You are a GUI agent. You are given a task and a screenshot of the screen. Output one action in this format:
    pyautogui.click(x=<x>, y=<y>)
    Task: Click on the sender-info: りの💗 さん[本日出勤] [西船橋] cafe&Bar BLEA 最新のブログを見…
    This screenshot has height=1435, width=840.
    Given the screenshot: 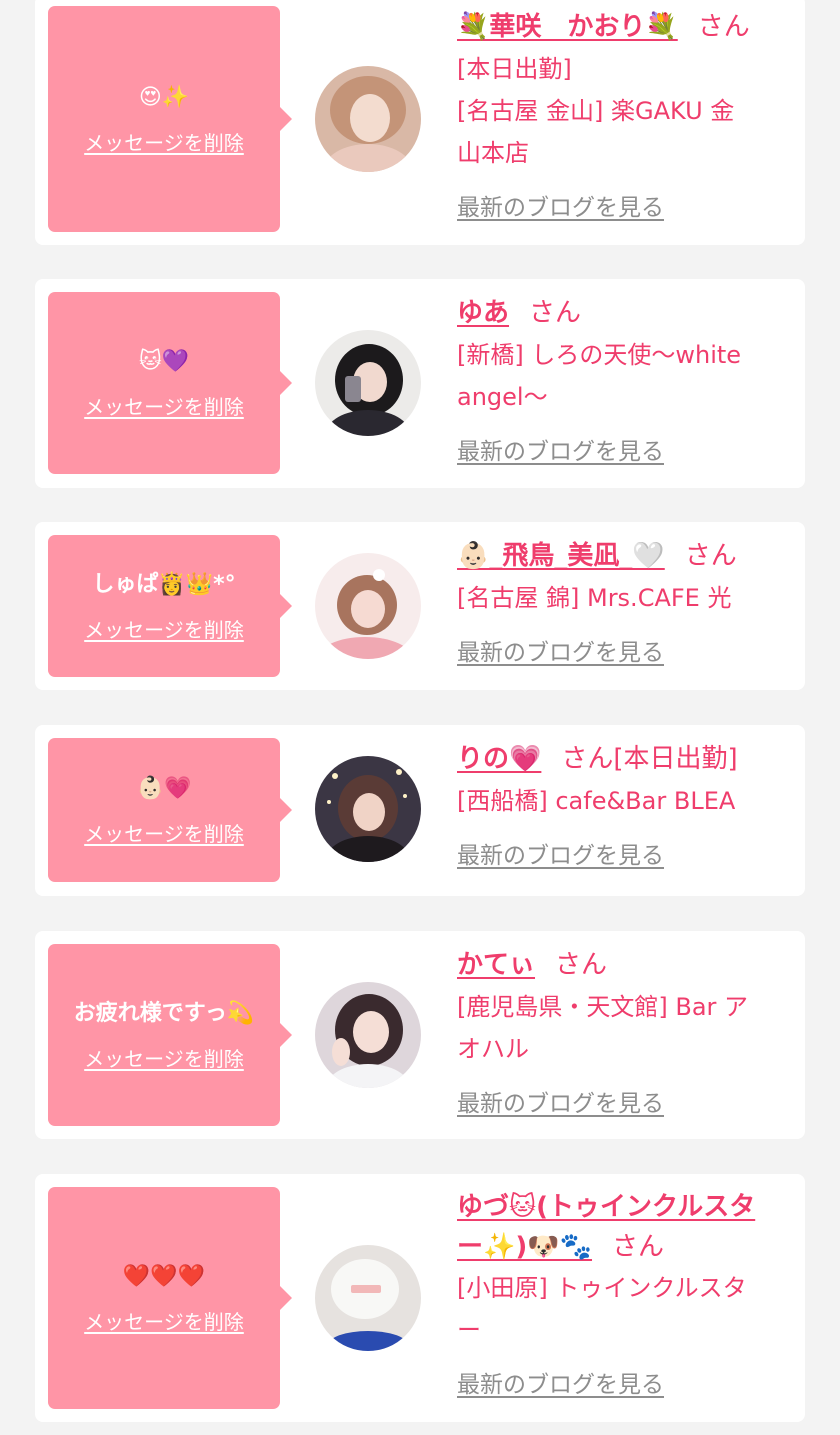 What is the action you would take?
    pyautogui.click(x=626, y=804)
    